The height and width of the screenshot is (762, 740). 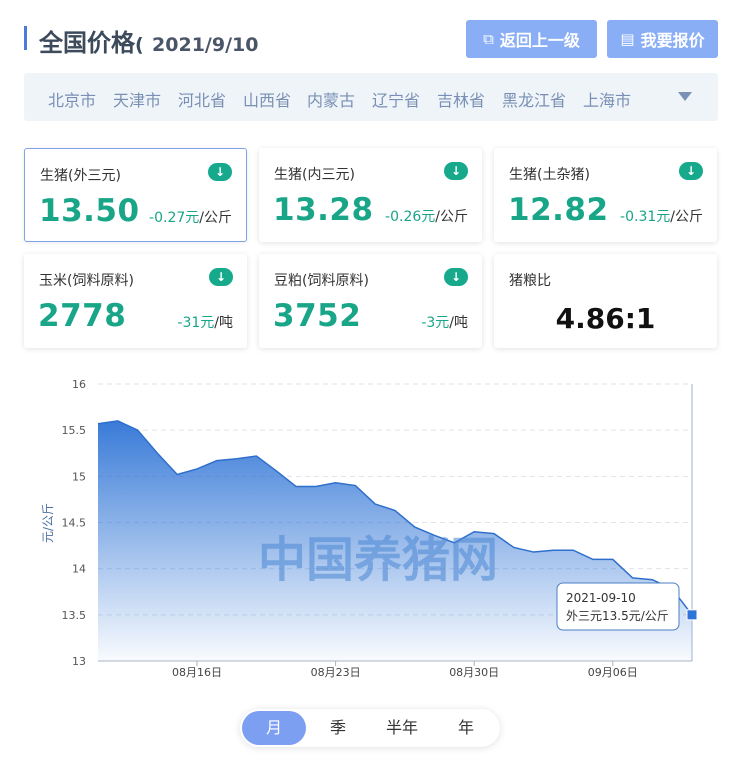 I want to click on price-card-corn: 玉米(饲料原料) ↓ 2778 -31元/吨, so click(x=135, y=301).